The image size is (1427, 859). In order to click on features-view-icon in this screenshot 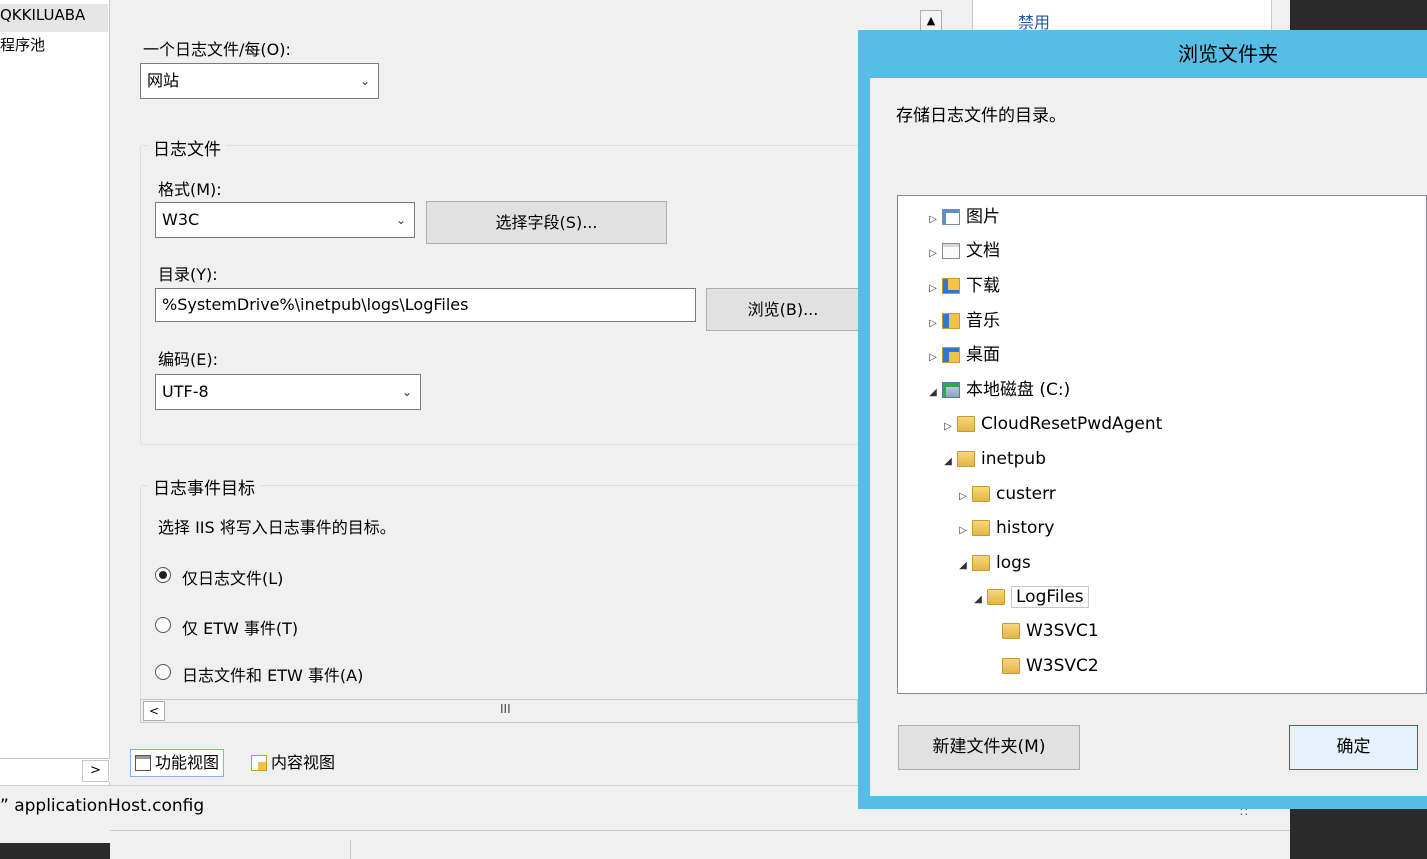, I will do `click(143, 763)`.